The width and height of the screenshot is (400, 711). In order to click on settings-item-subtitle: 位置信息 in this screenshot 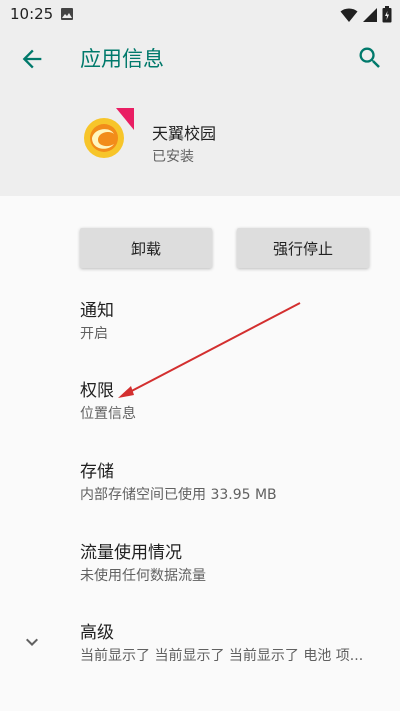, I will do `click(108, 414)`.